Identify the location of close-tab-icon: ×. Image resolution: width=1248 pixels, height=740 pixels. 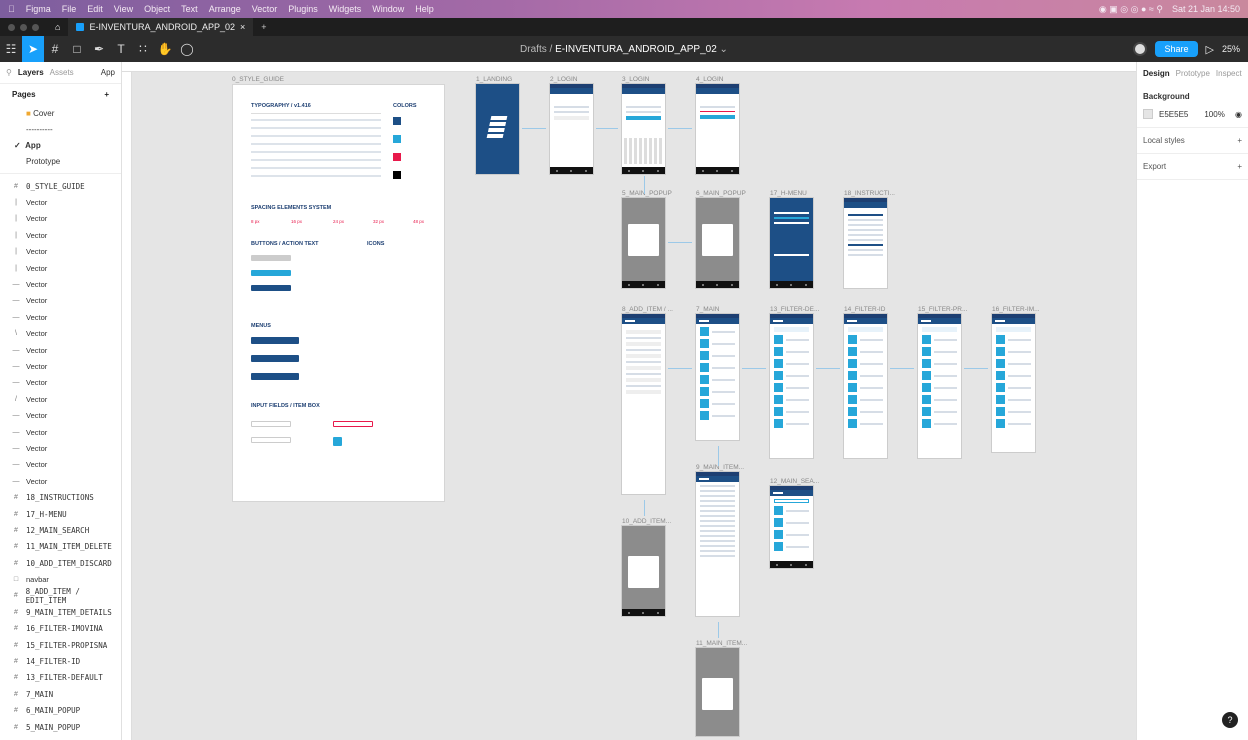
(242, 27).